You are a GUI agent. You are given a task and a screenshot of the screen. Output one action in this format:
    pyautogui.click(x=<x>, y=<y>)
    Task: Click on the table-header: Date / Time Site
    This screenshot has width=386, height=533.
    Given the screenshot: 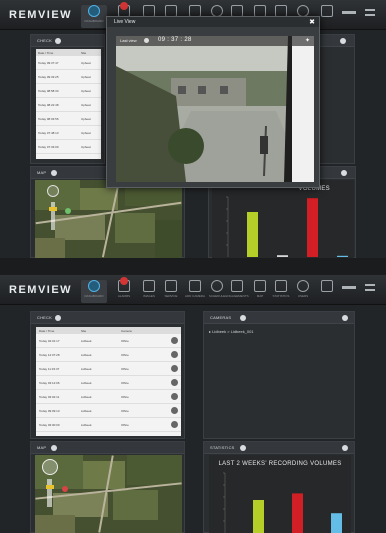 What is the action you would take?
    pyautogui.click(x=68, y=52)
    